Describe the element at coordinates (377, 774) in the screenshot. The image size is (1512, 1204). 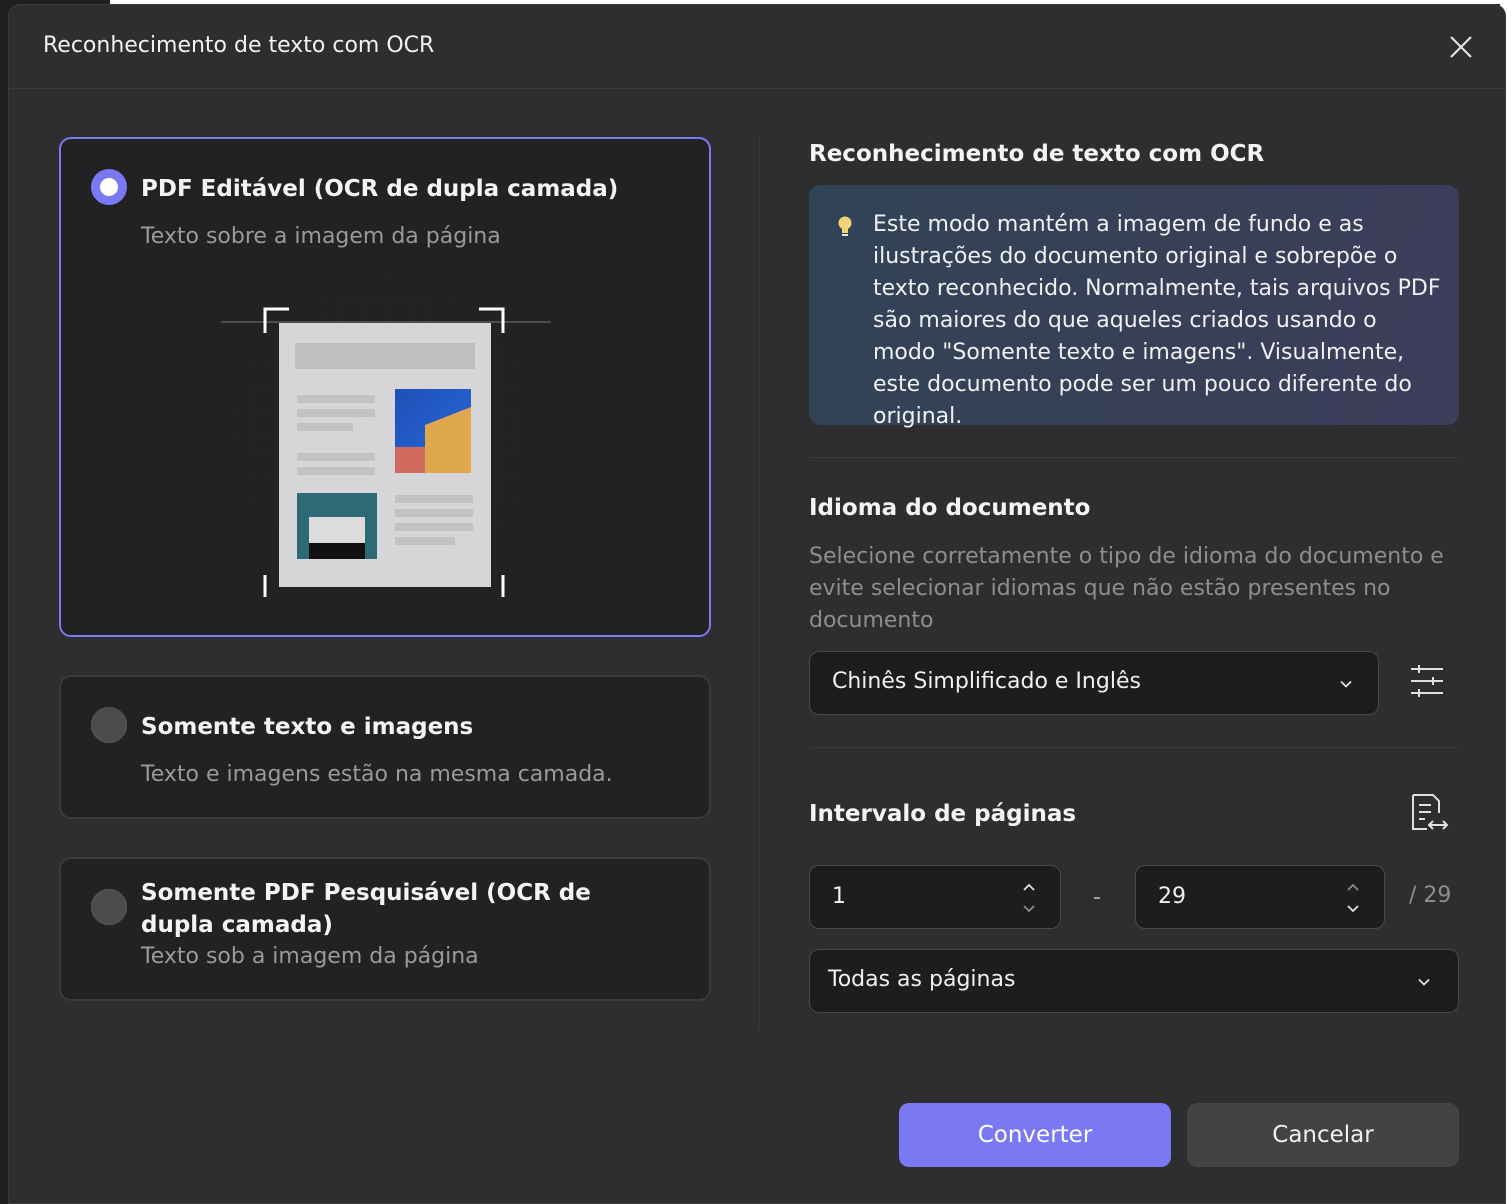
I see `option-subtitle: Texto e imagens estão na mesma camada.` at that location.